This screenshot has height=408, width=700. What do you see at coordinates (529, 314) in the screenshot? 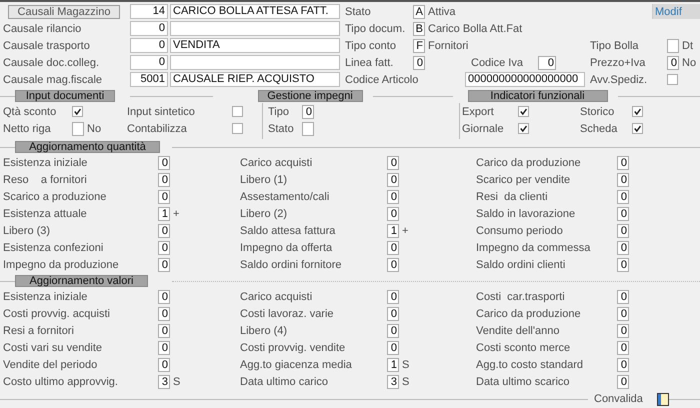
I see `field-label: Carico da produzione` at bounding box center [529, 314].